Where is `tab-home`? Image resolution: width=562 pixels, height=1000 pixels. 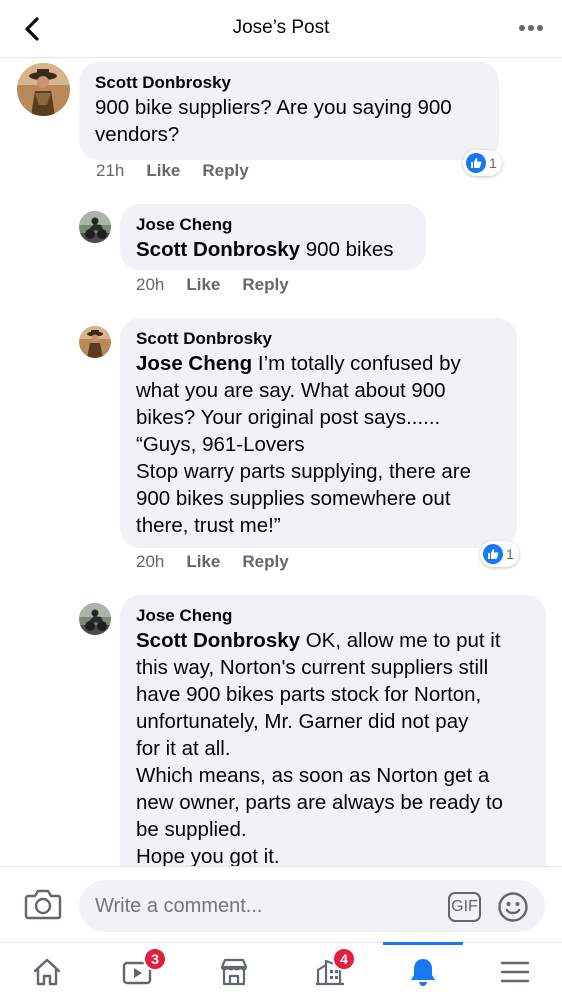 tab-home is located at coordinates (47, 971).